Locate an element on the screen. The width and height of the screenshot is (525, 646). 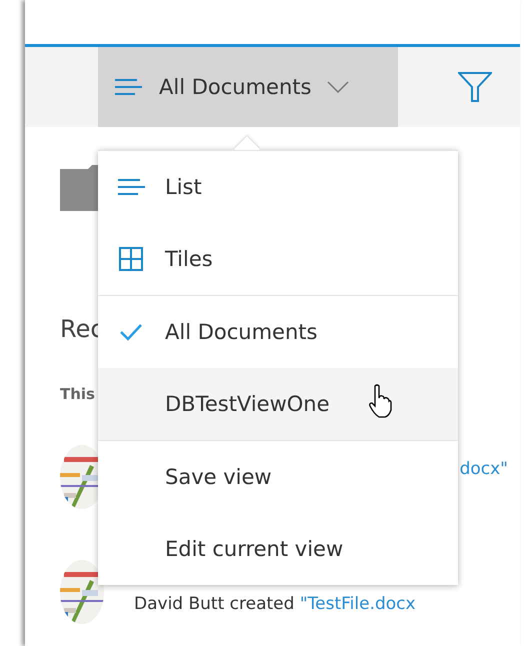
grid-icon is located at coordinates (131, 259).